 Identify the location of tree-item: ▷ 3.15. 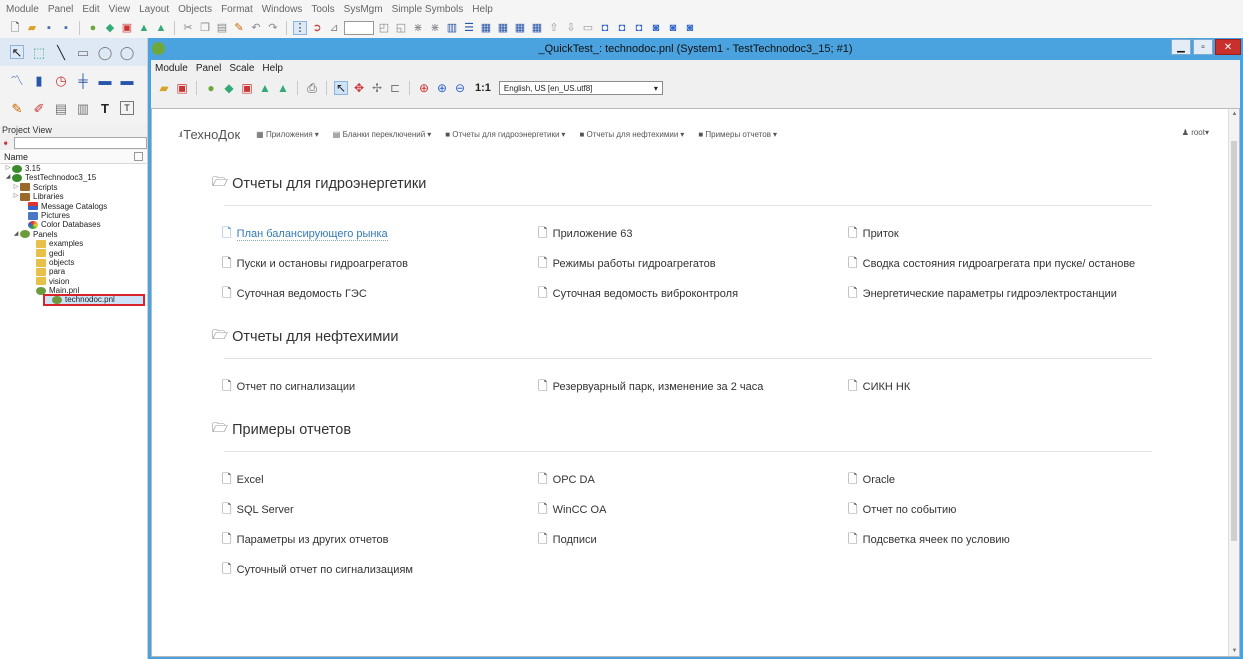
(73, 168).